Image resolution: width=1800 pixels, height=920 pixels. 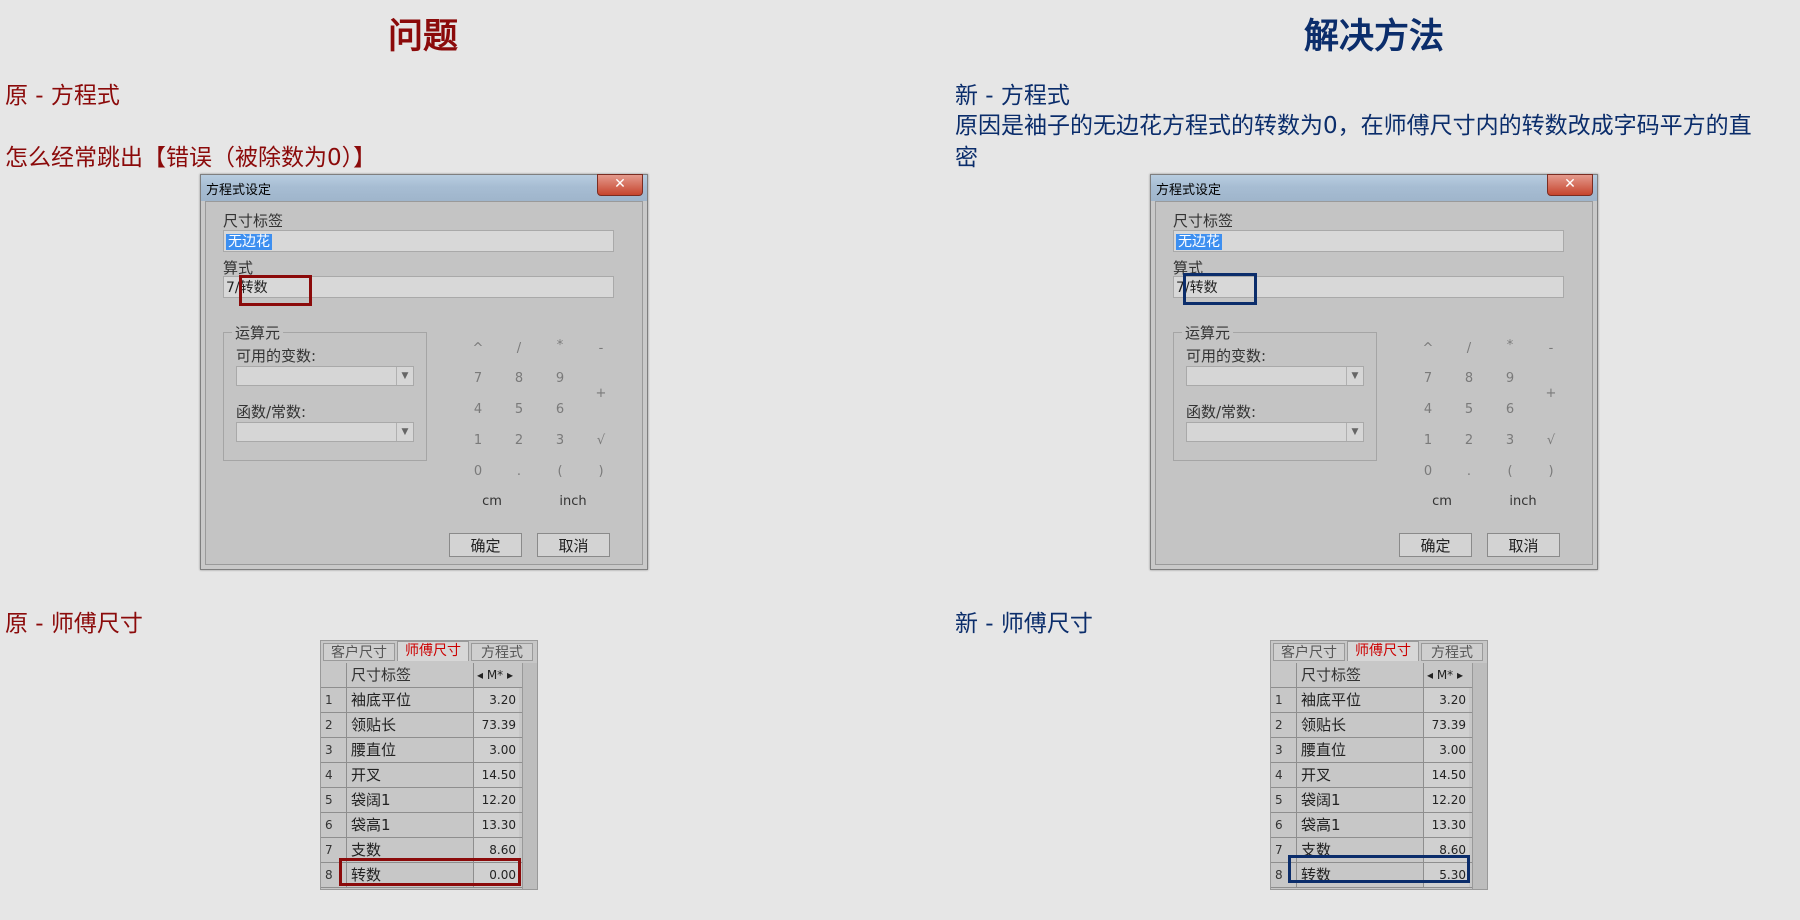 What do you see at coordinates (1208, 332) in the screenshot?
I see `operands-legend: 运算元` at bounding box center [1208, 332].